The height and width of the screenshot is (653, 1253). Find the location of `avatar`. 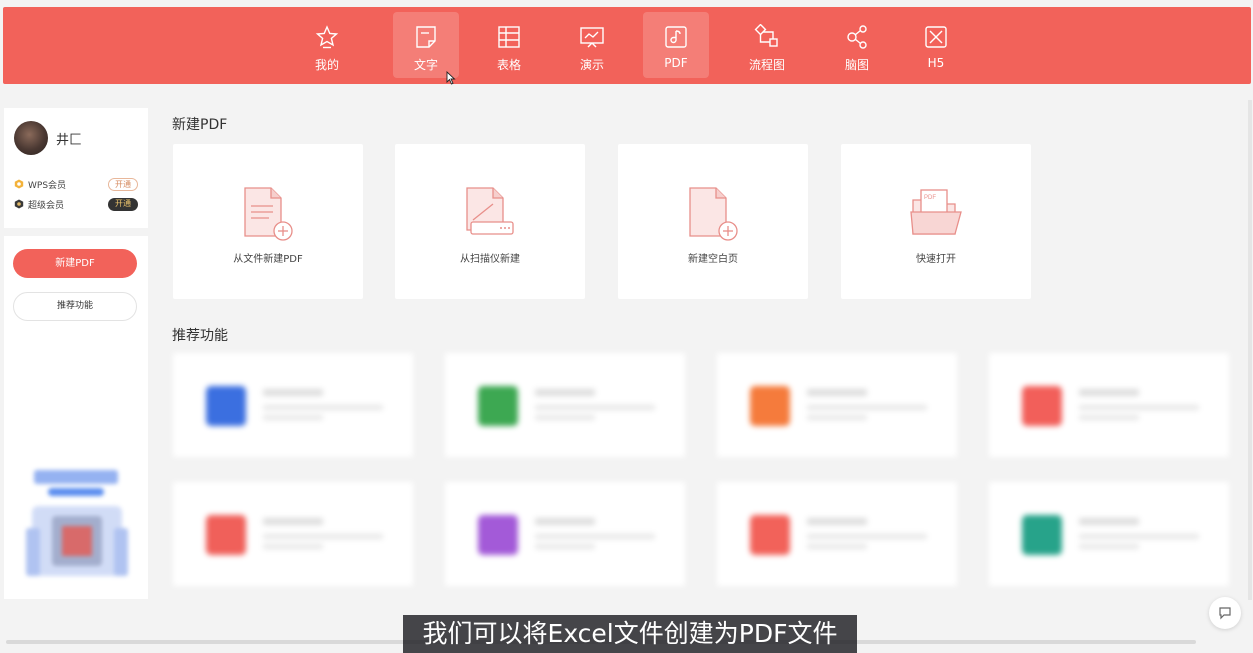

avatar is located at coordinates (31, 138).